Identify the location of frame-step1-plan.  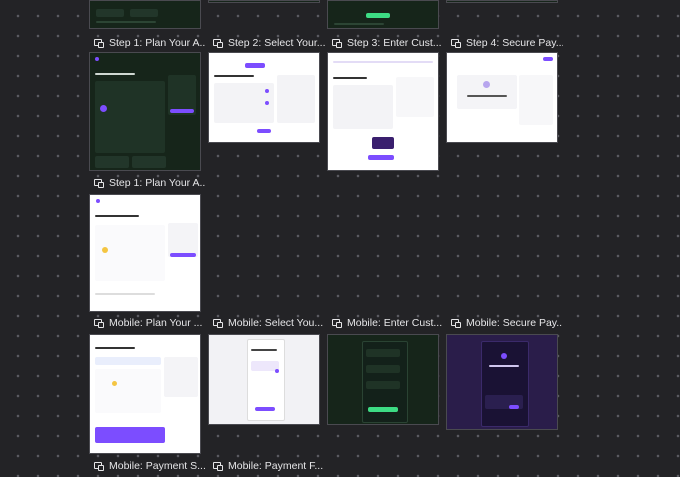
(145, 111).